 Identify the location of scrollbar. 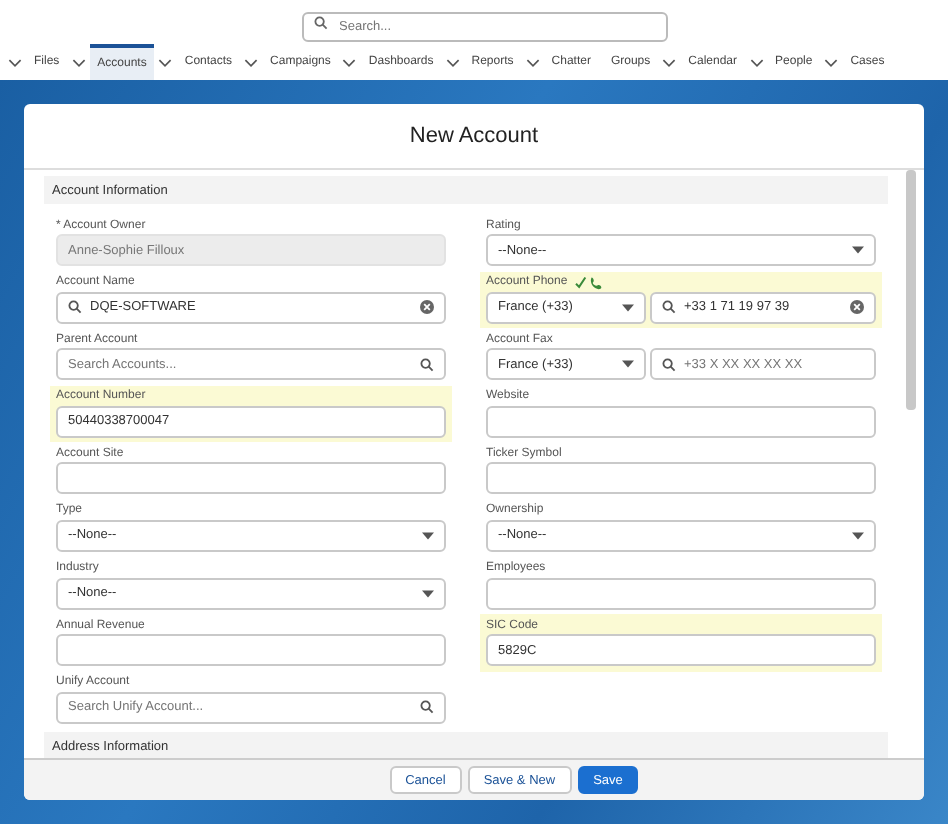
(911, 290).